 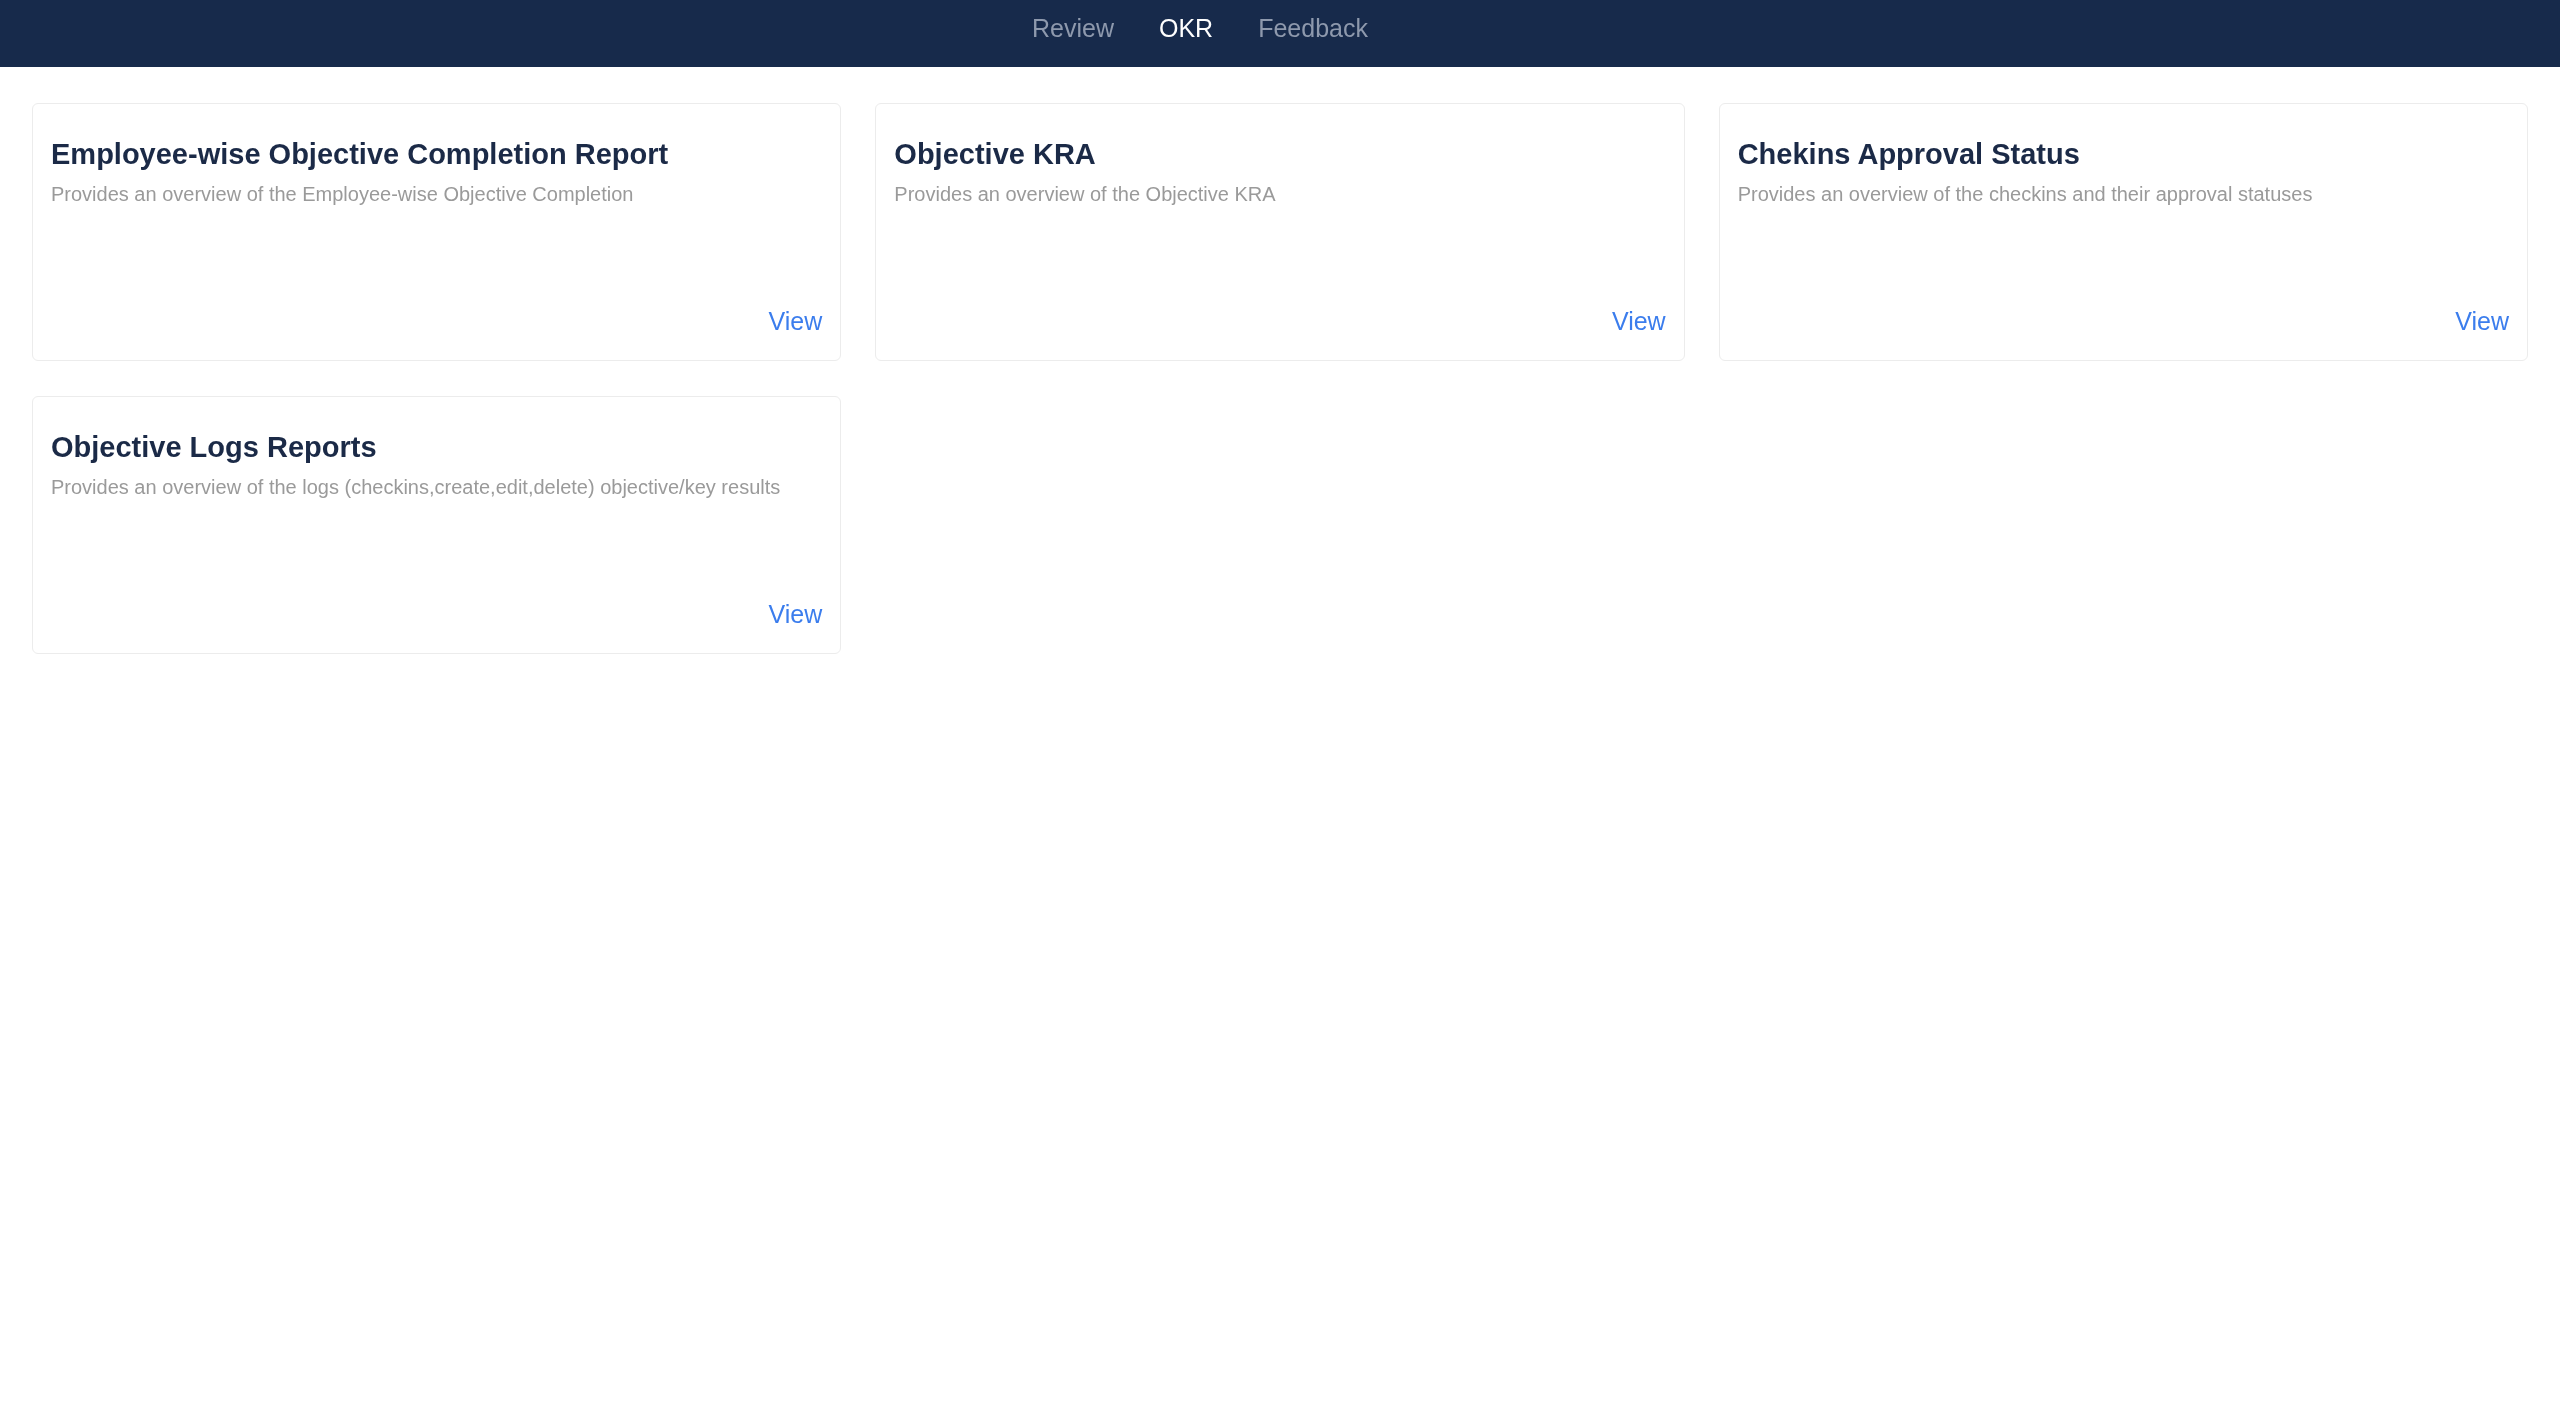 I want to click on card-description: Provides an overview of the Employee-wise Objective Completion, so click(x=343, y=194).